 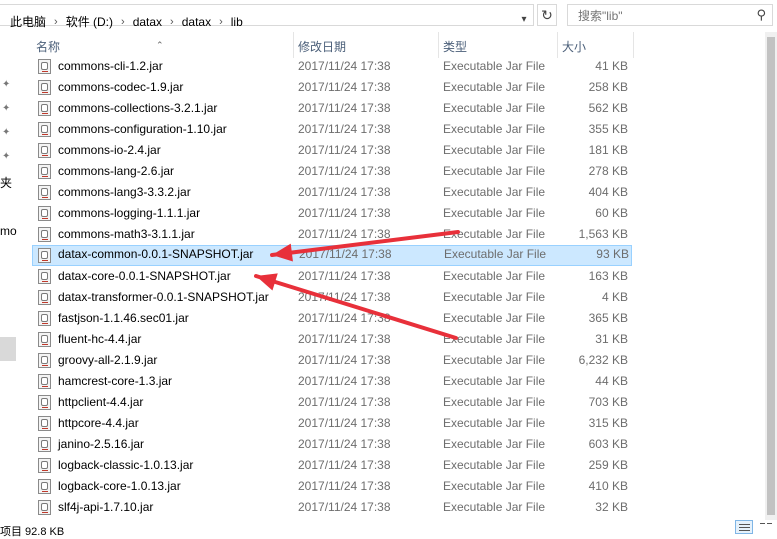 I want to click on annotation-arrows, so click(x=357, y=285).